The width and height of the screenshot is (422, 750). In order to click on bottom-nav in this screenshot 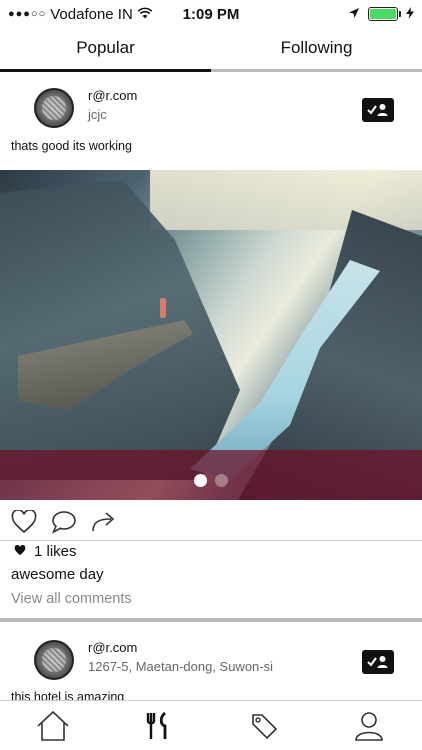, I will do `click(211, 725)`.